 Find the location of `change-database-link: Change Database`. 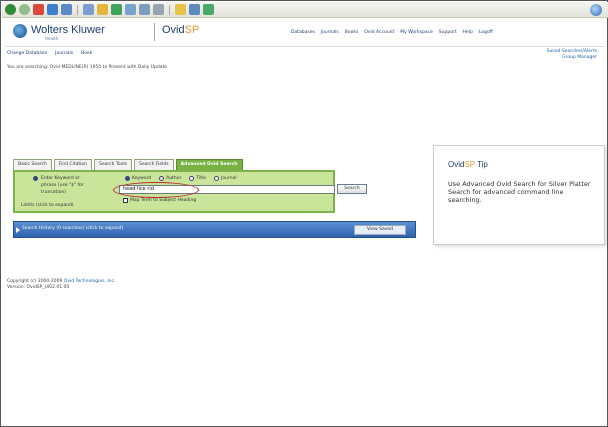

change-database-link: Change Database is located at coordinates (27, 53).